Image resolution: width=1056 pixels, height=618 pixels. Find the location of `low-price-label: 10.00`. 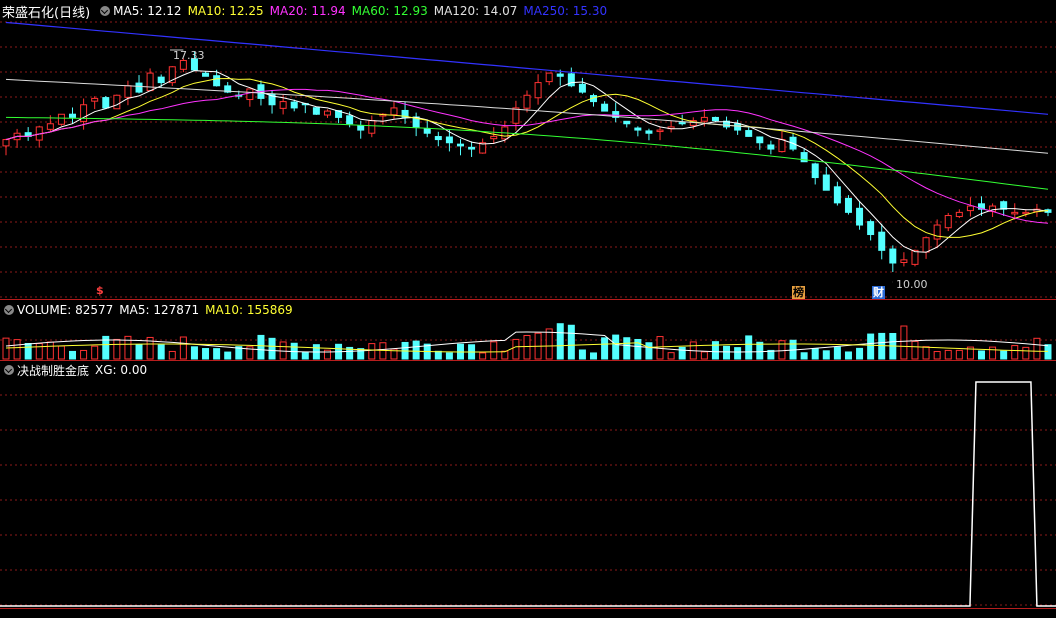

low-price-label: 10.00 is located at coordinates (912, 284).